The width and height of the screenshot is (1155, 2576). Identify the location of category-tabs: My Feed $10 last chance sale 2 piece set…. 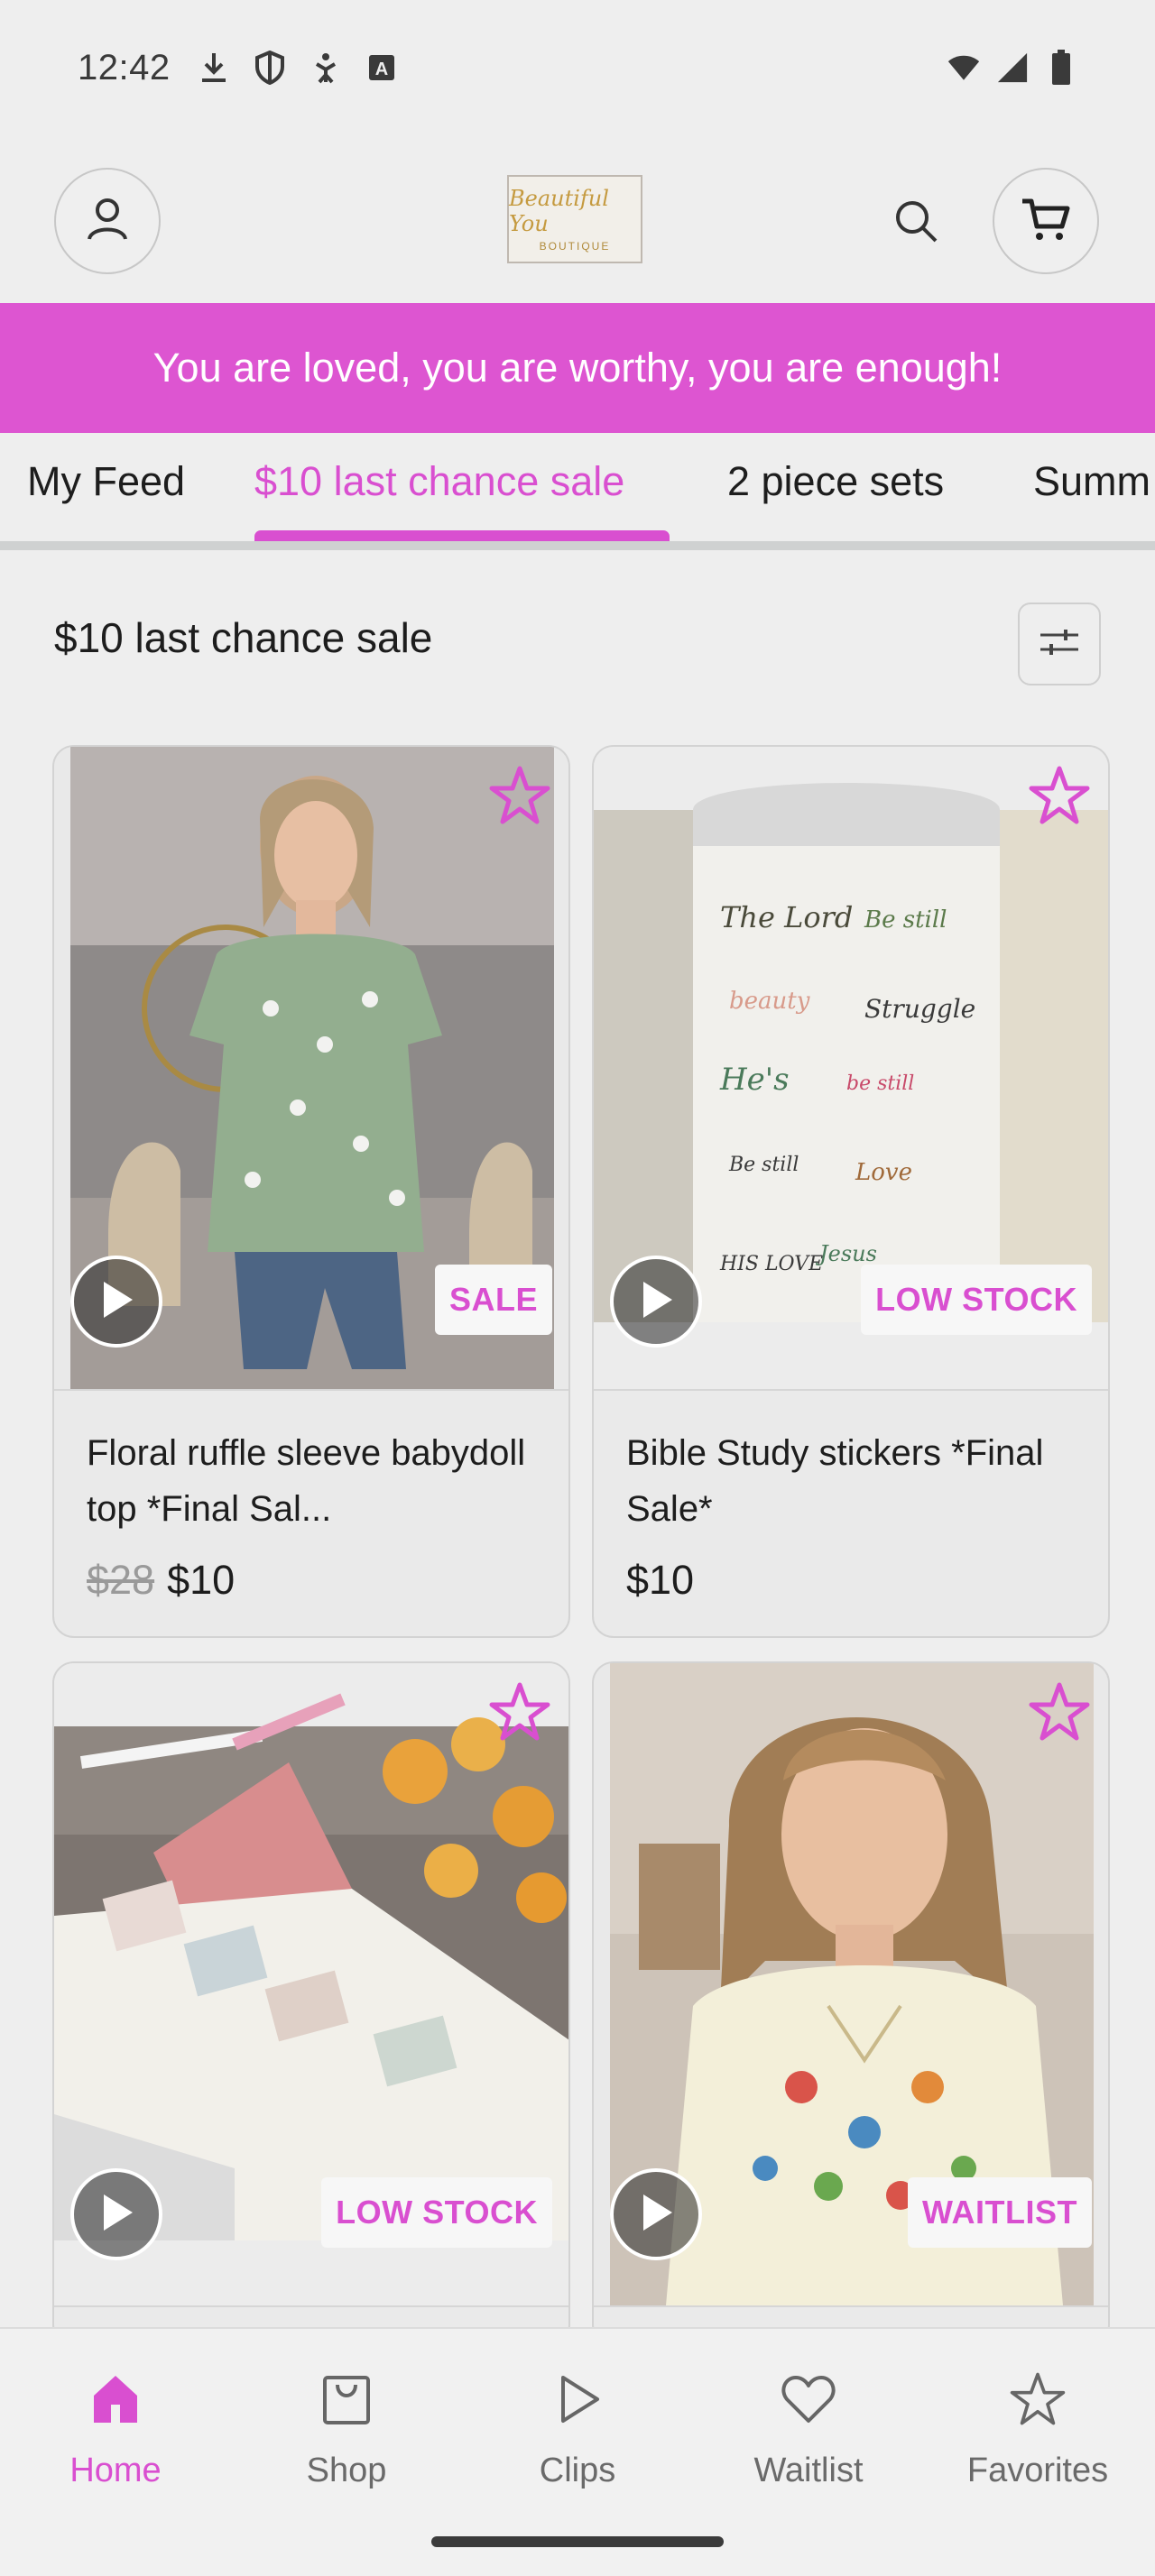
(577, 491).